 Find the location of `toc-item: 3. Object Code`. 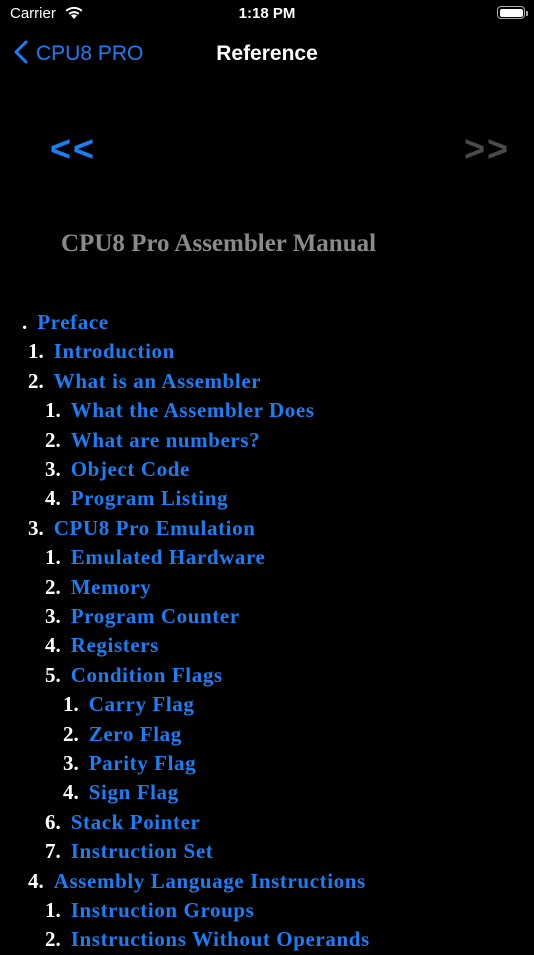

toc-item: 3. Object Code is located at coordinates (117, 469).